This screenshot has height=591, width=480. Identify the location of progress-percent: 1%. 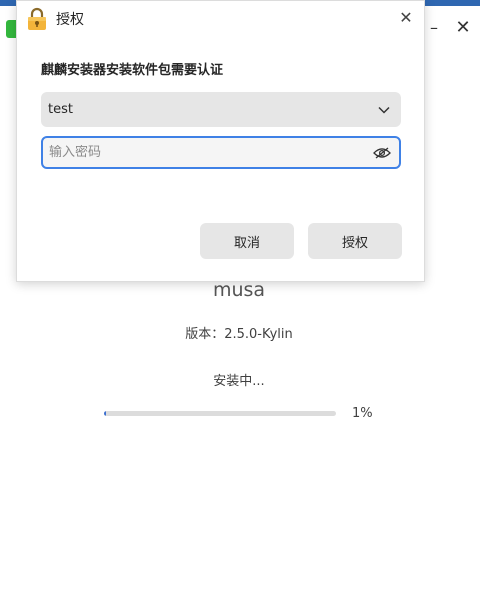
(362, 413).